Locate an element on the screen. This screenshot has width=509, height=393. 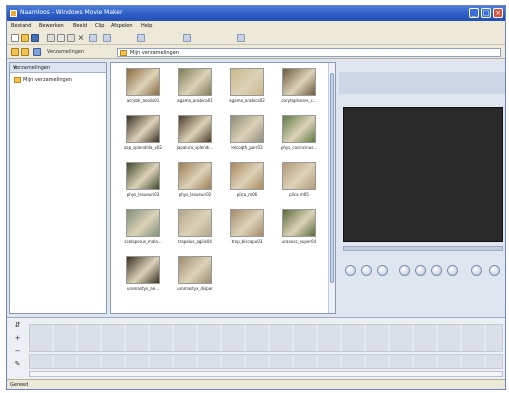
snapshot-button is located at coordinates (494, 270).